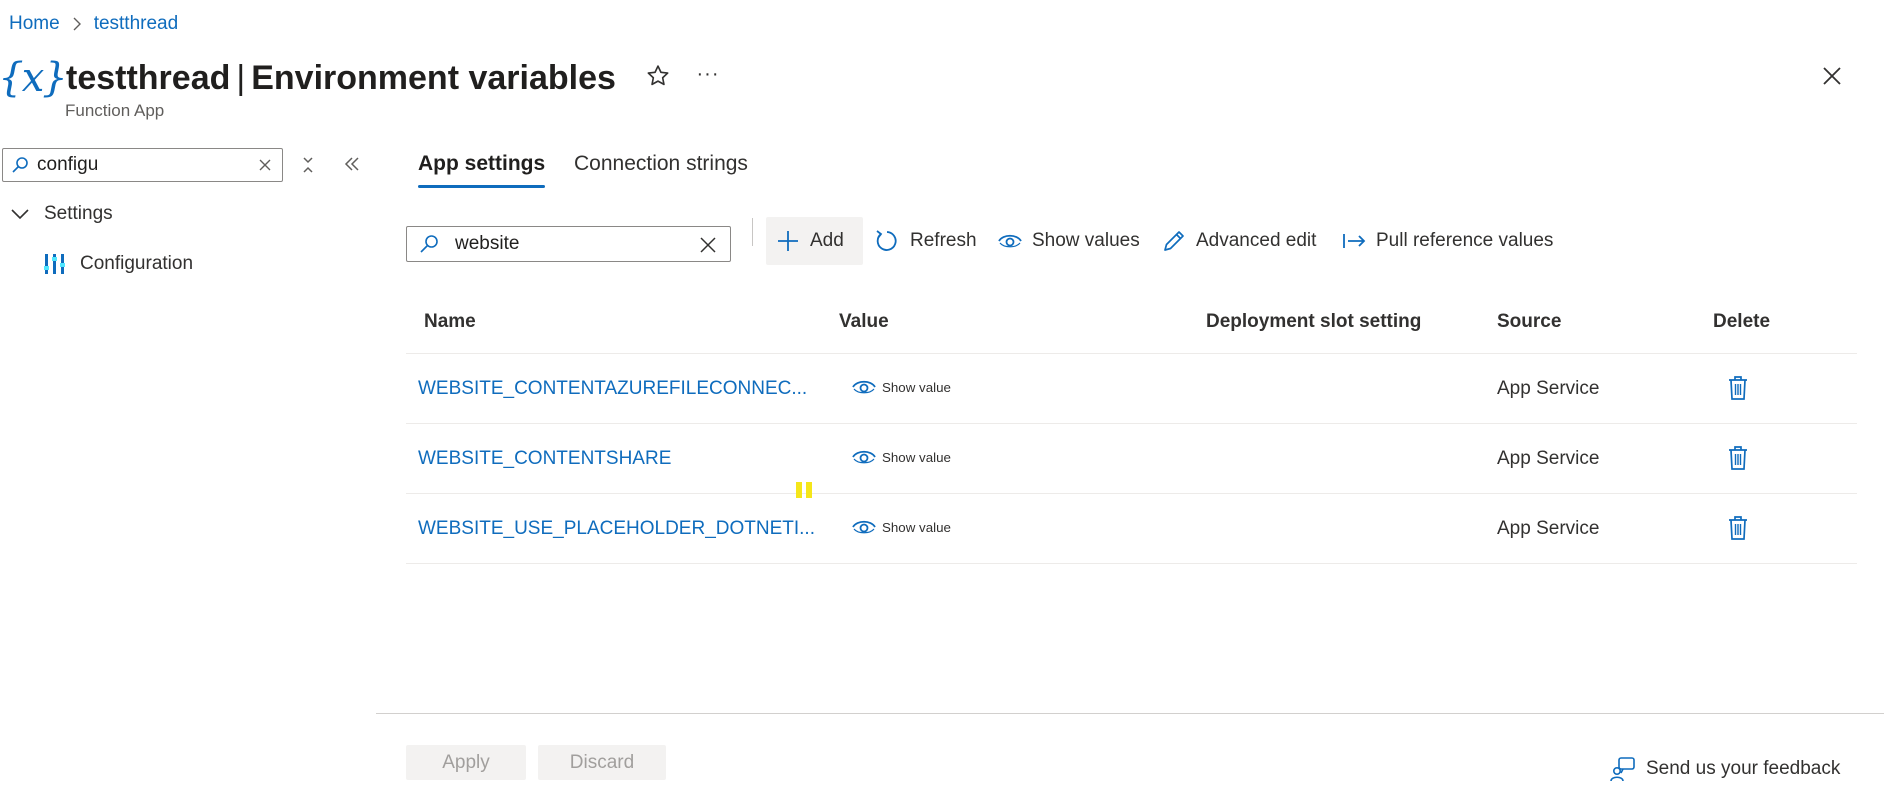 This screenshot has height=787, width=1884. I want to click on resource-name: testthread, so click(148, 77).